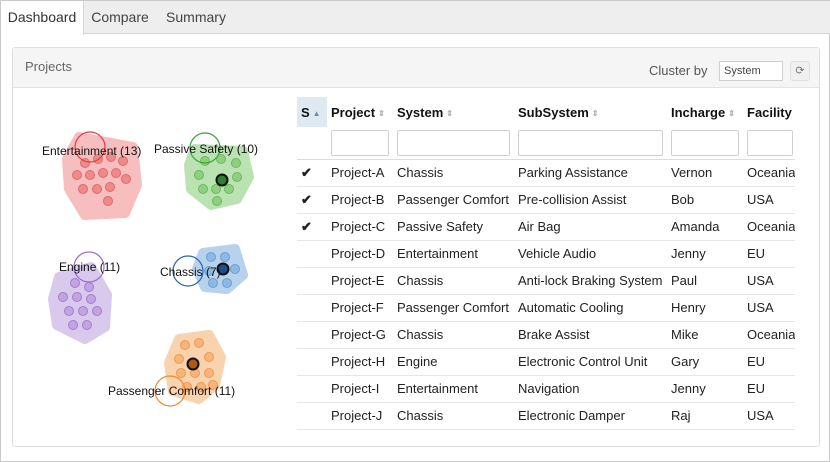 This screenshot has height=462, width=830. Describe the element at coordinates (360, 112) in the screenshot. I see `column-header-project: Project ⇕` at that location.